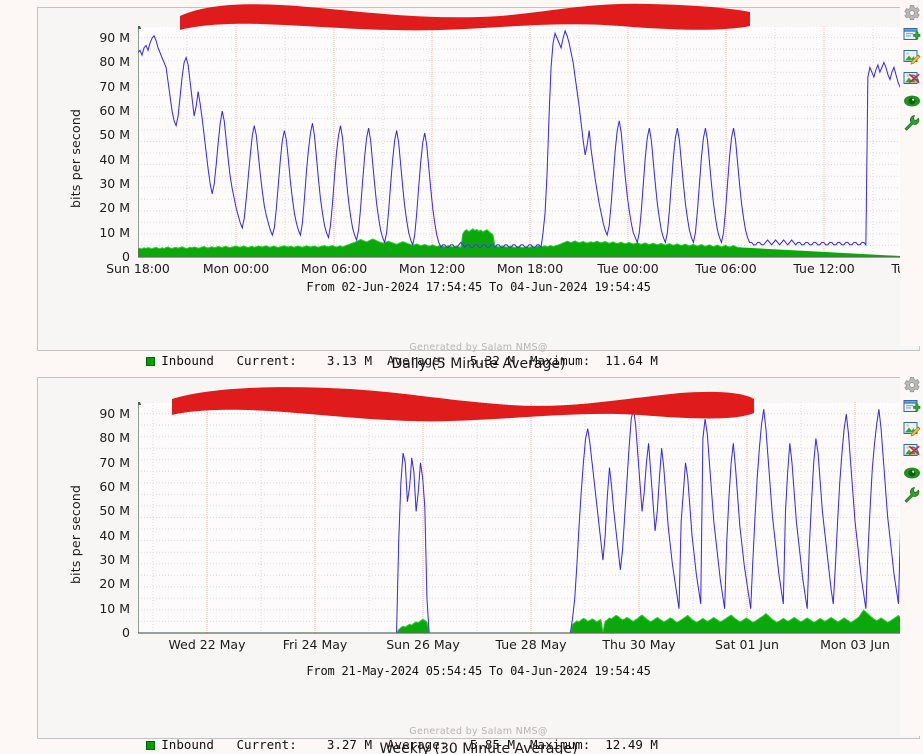 This screenshot has height=754, width=923. I want to click on x-tick-label: Tue 00:00, so click(628, 268).